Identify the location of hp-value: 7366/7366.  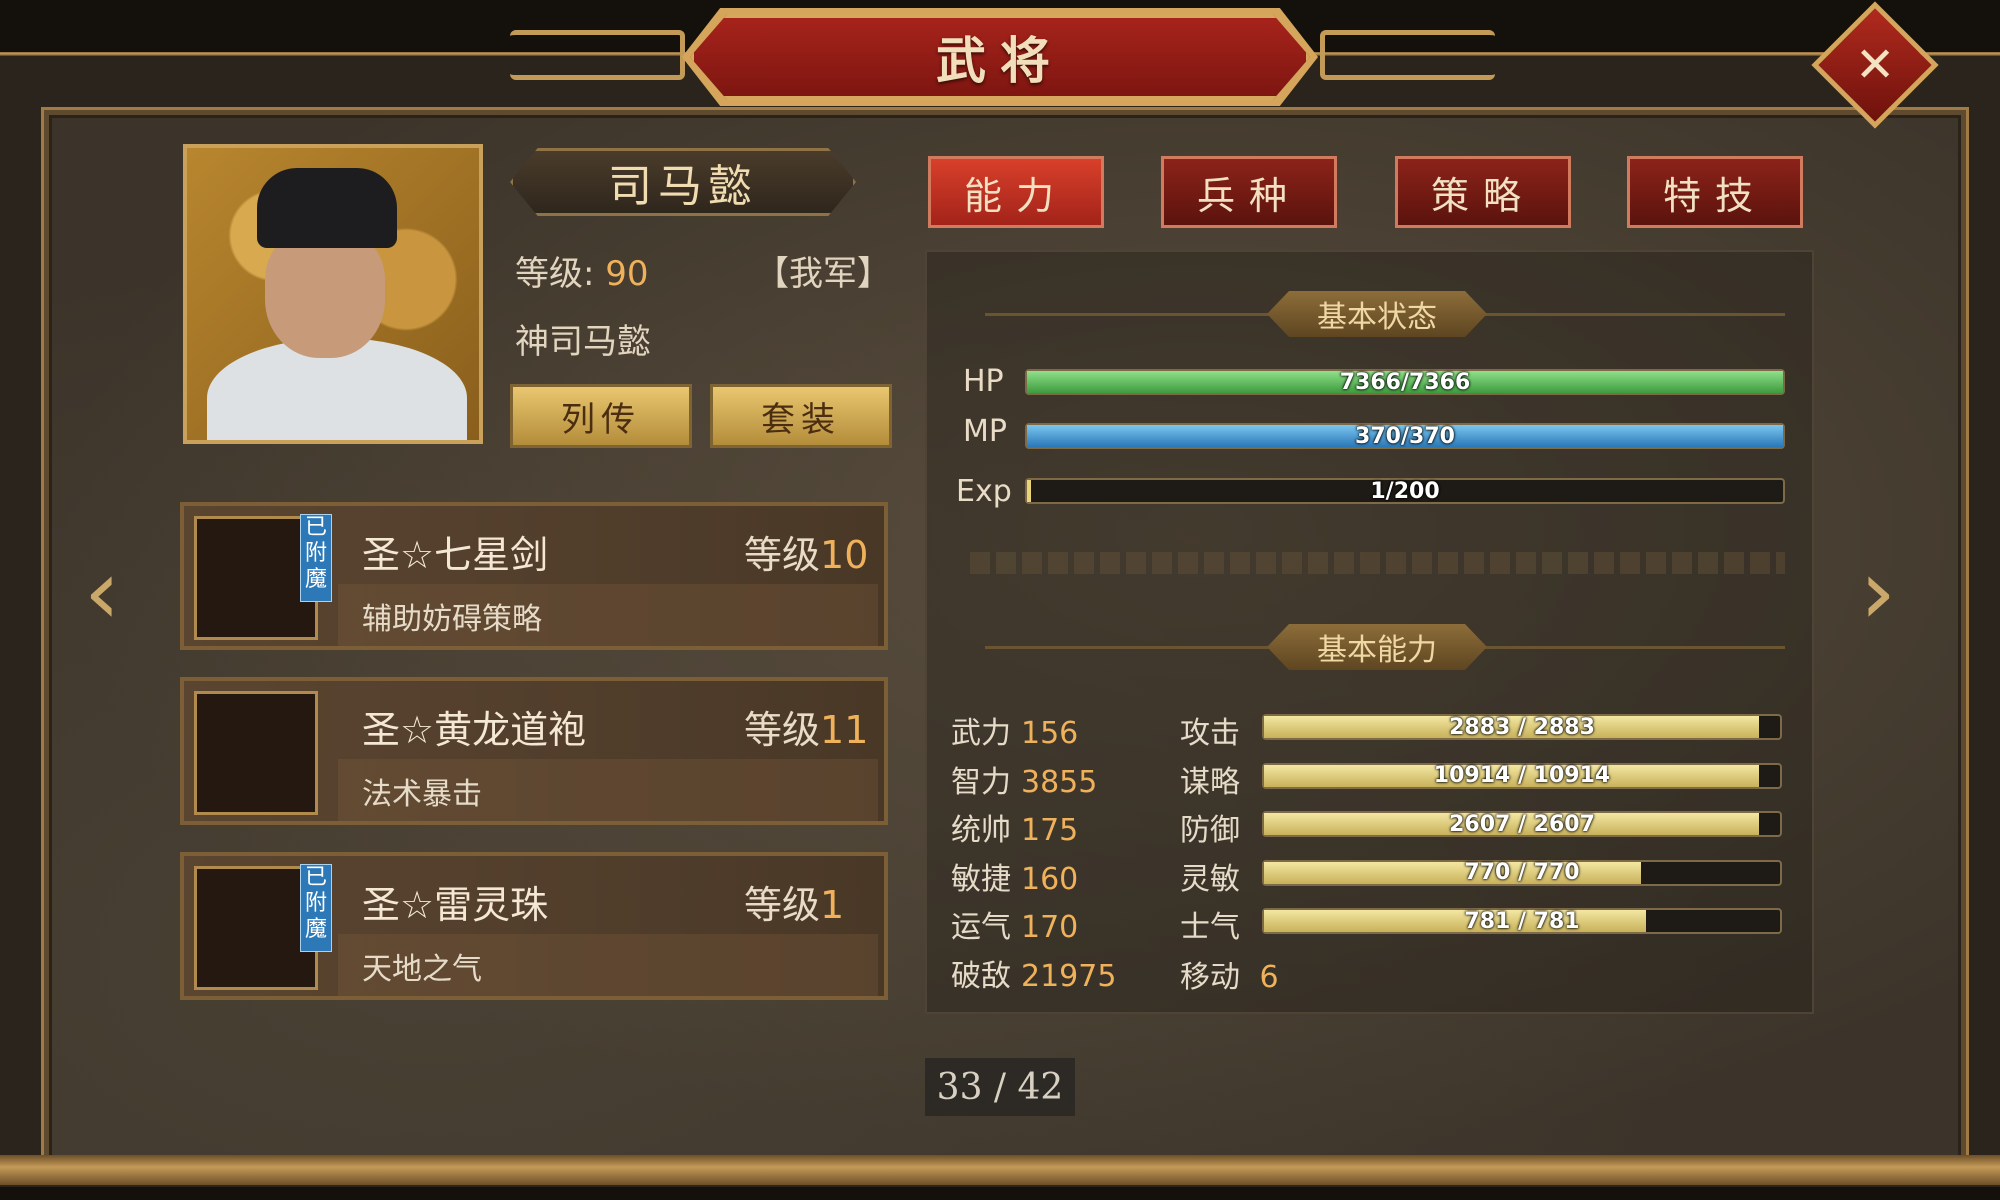
(1405, 382).